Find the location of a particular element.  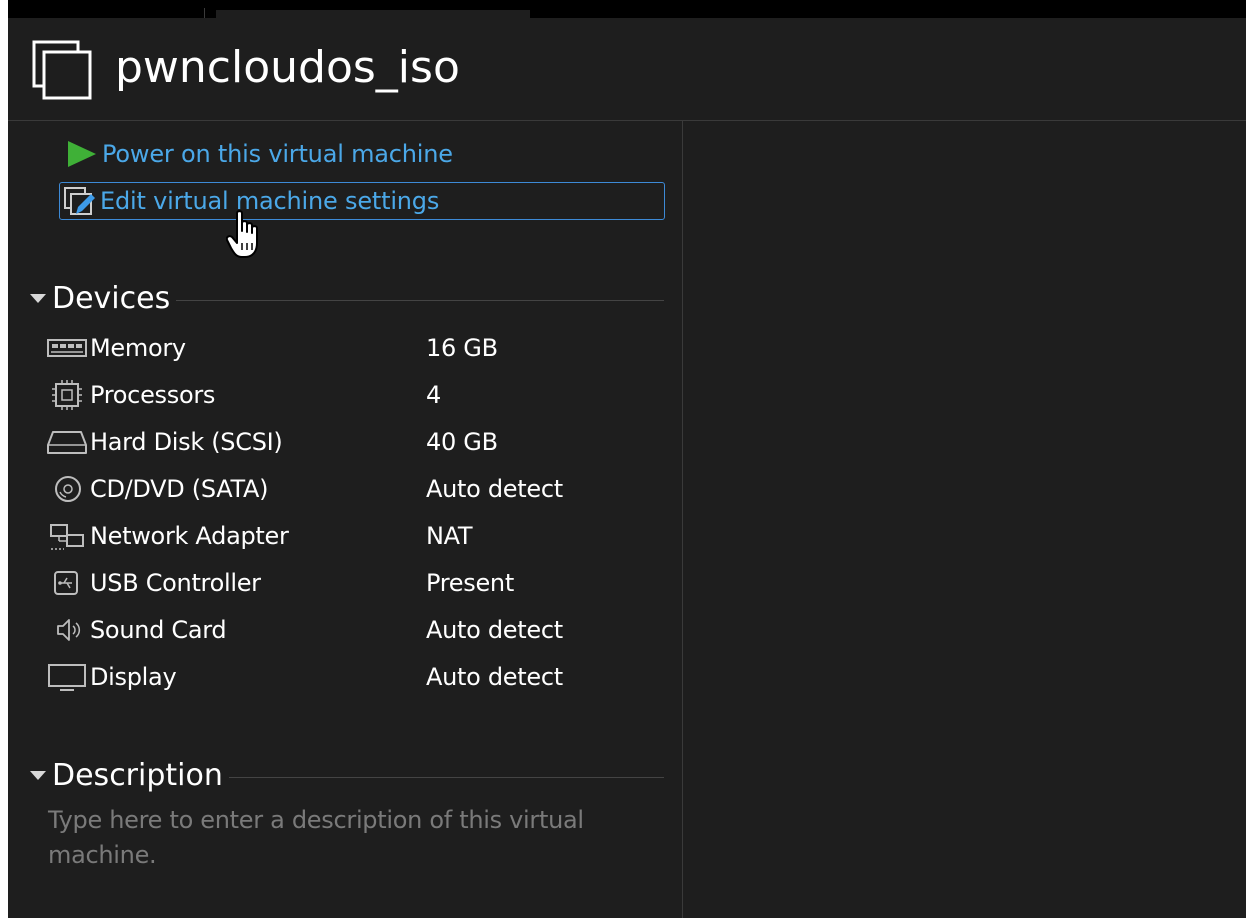

tab-separator is located at coordinates (204, 13).